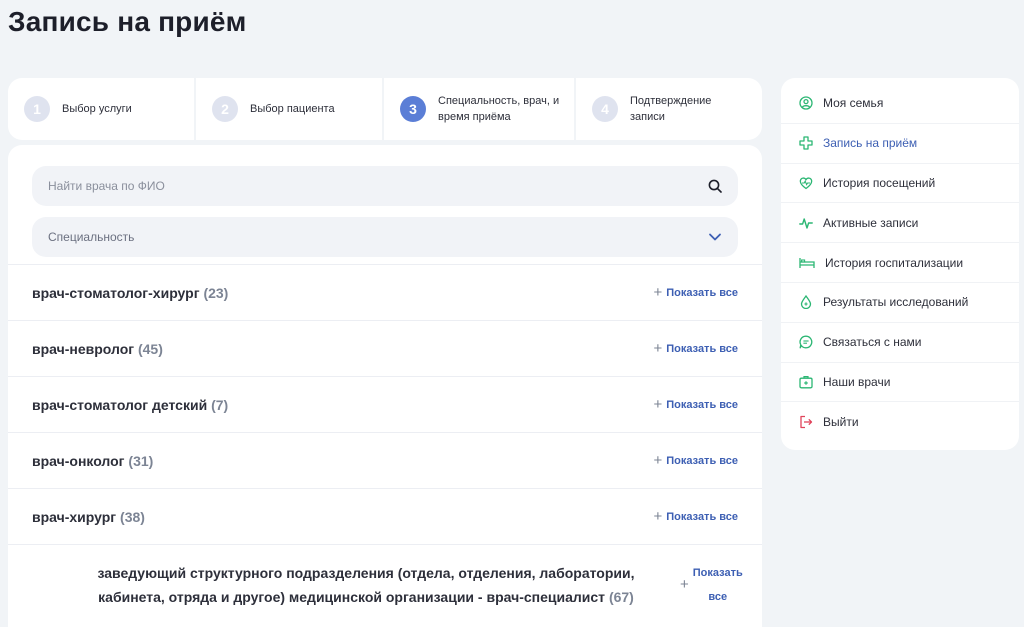 This screenshot has width=1024, height=627. I want to click on specialty-count: (31), so click(141, 460).